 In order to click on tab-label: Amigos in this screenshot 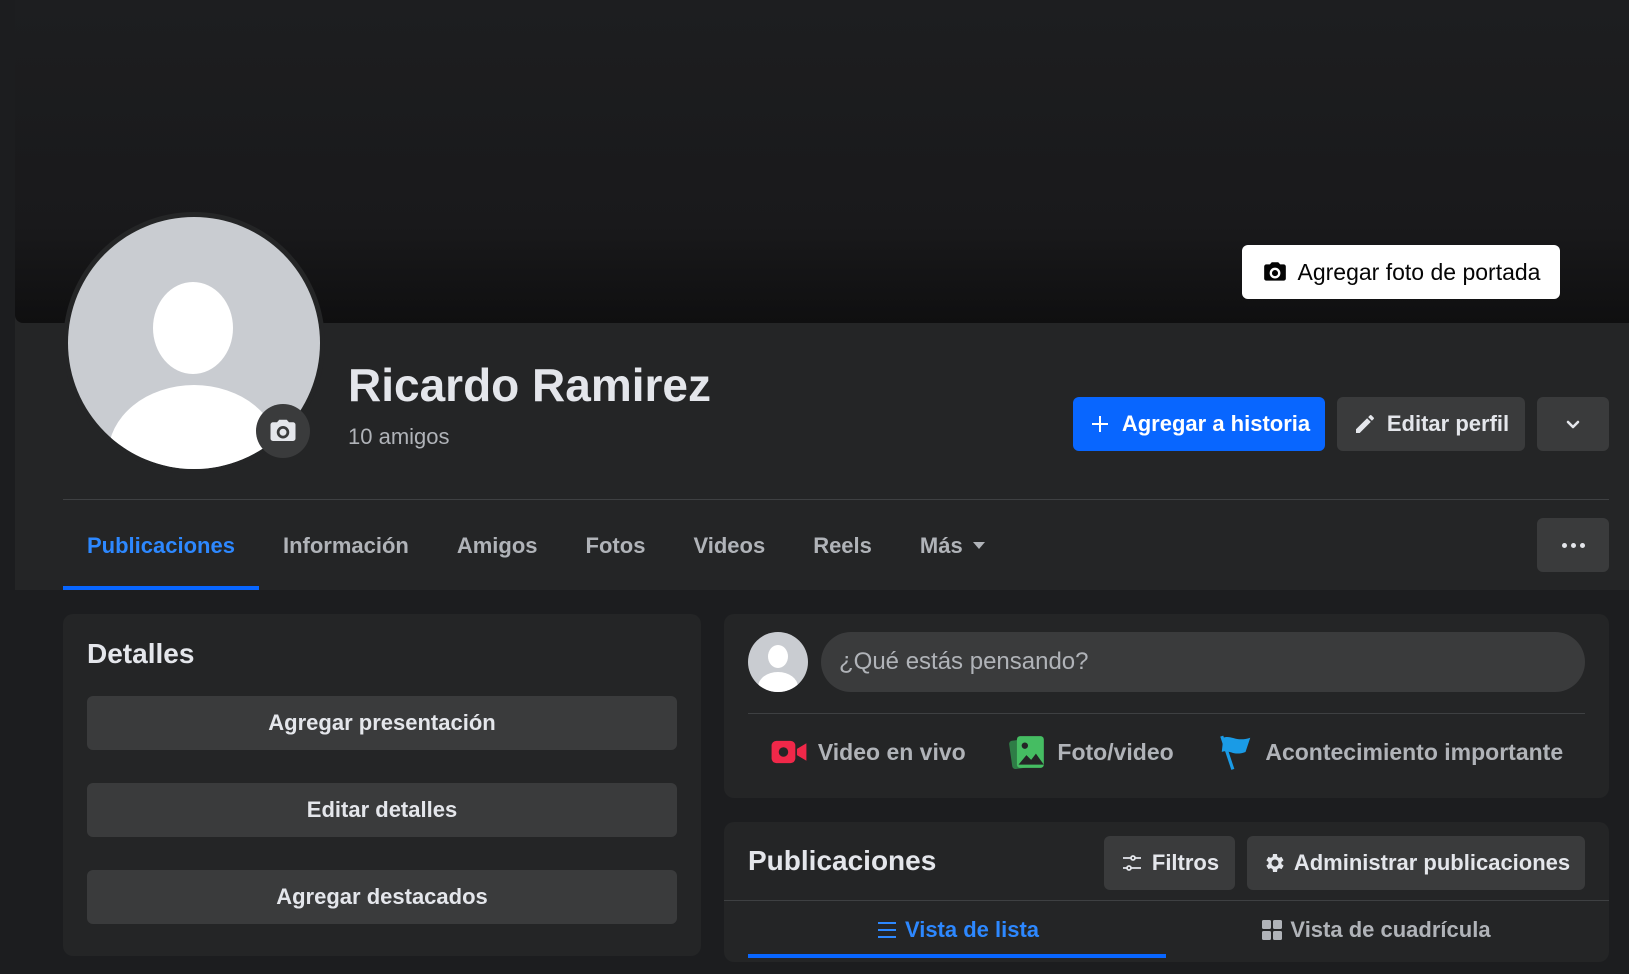, I will do `click(497, 545)`.